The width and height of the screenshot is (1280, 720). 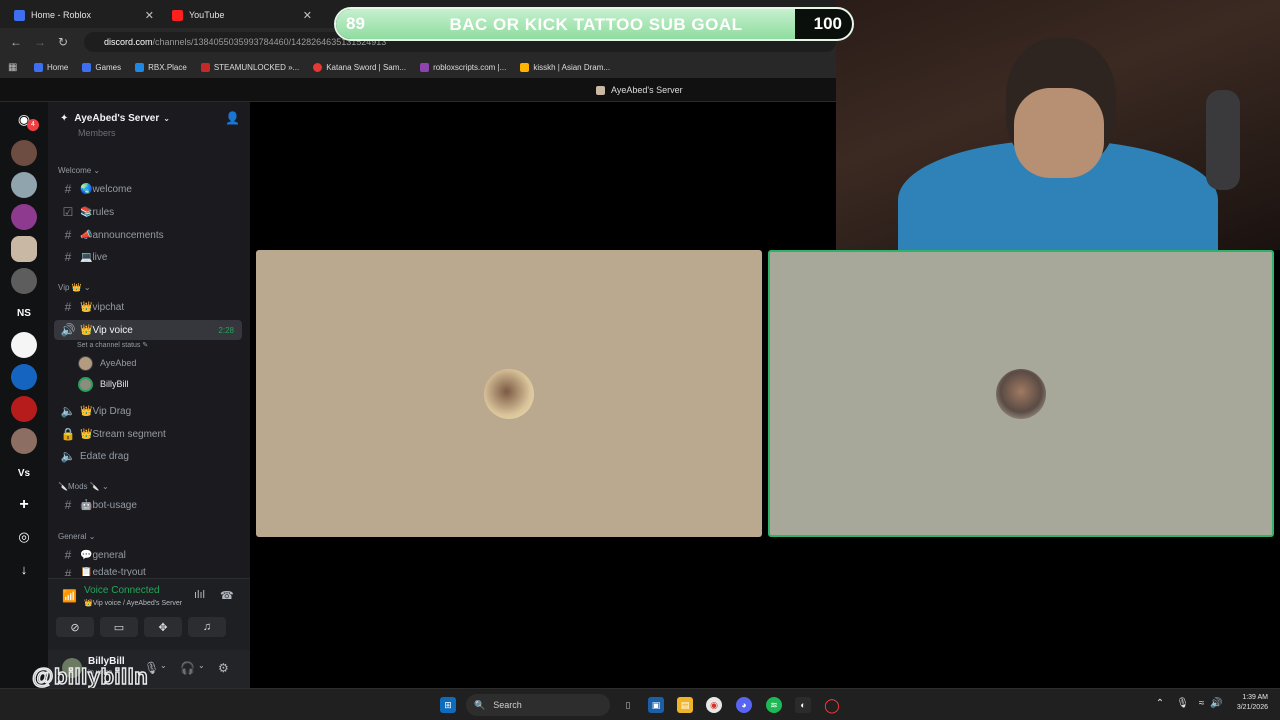 What do you see at coordinates (117, 118) in the screenshot?
I see `server-name: AyeAbed's Server` at bounding box center [117, 118].